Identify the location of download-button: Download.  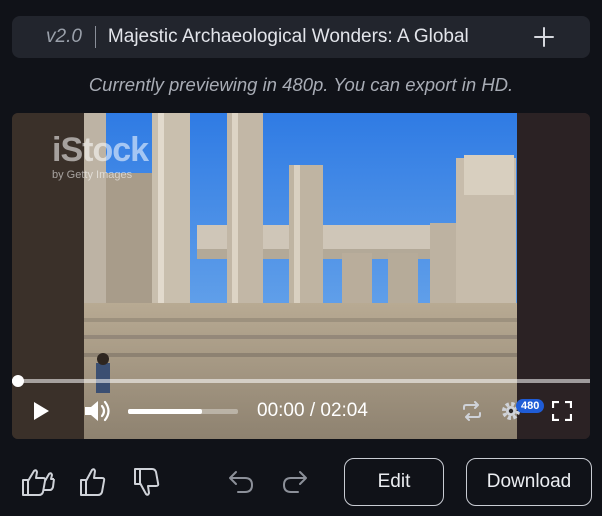
(529, 482).